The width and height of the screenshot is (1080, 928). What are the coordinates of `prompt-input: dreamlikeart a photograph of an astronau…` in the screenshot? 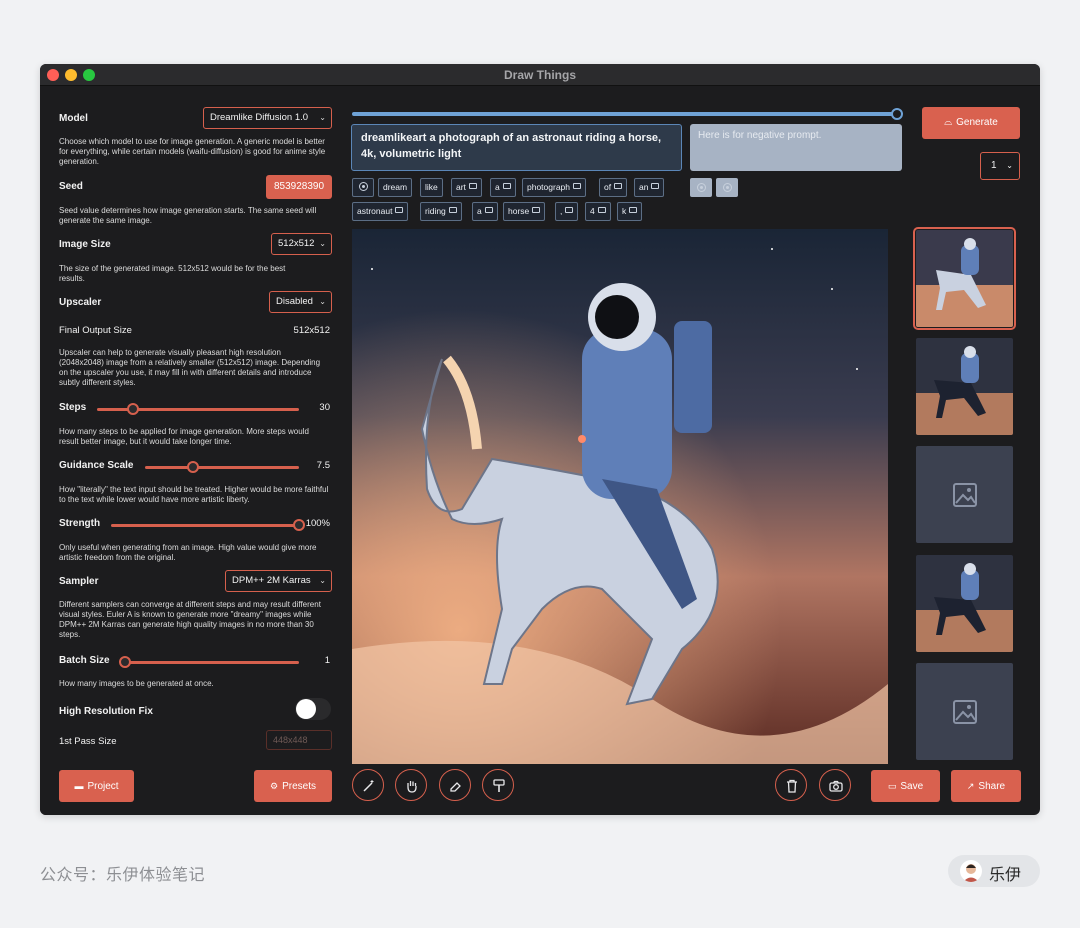 It's located at (516, 147).